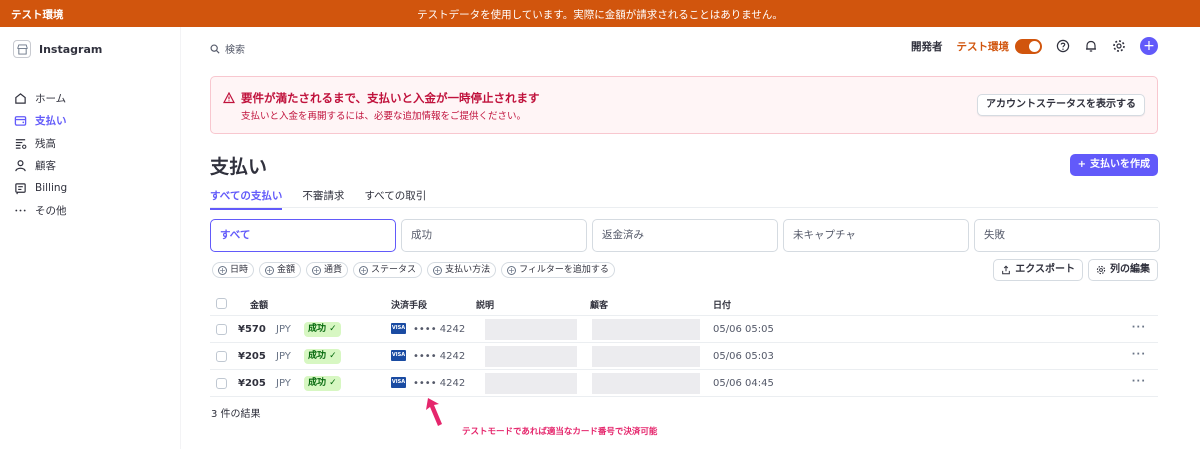 Image resolution: width=1200 pixels, height=449 pixels. I want to click on chip-label: 通貨, so click(333, 270).